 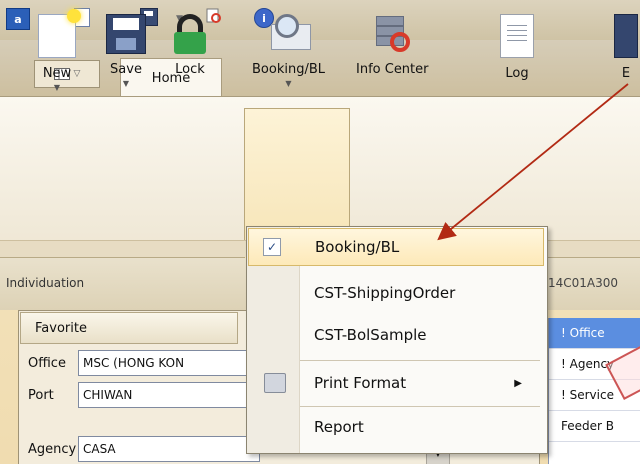 I want to click on favorite-header: Favorite, so click(x=129, y=328).